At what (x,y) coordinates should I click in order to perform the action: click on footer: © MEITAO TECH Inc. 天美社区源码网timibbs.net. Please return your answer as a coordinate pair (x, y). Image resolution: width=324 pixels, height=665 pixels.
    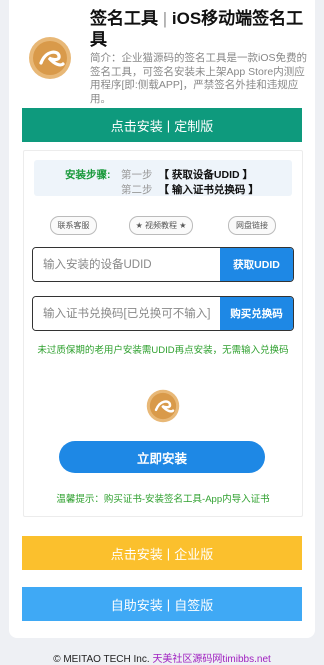
    Looking at the image, I should click on (162, 657).